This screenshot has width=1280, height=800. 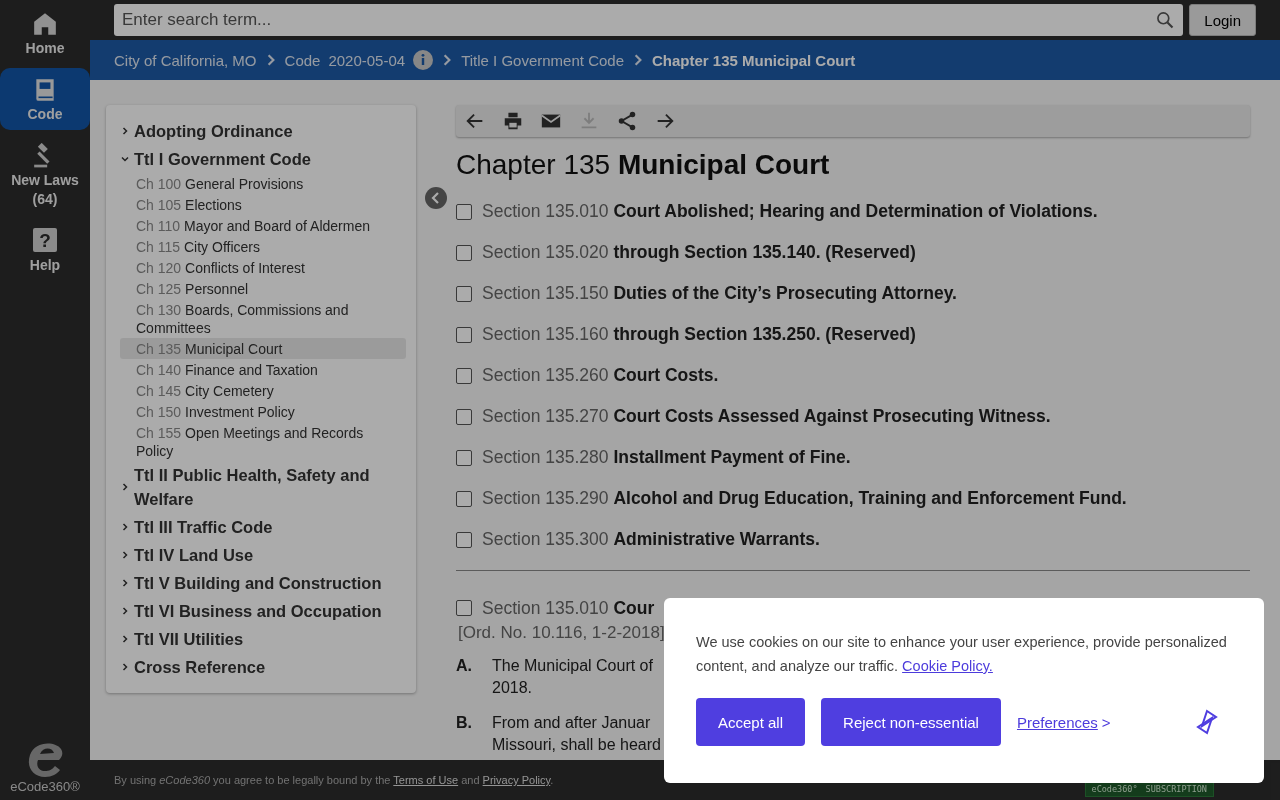 What do you see at coordinates (719, 293) in the screenshot?
I see `section-link: Section 135.150 Duties of the City’s Prosecuting Attorney.` at bounding box center [719, 293].